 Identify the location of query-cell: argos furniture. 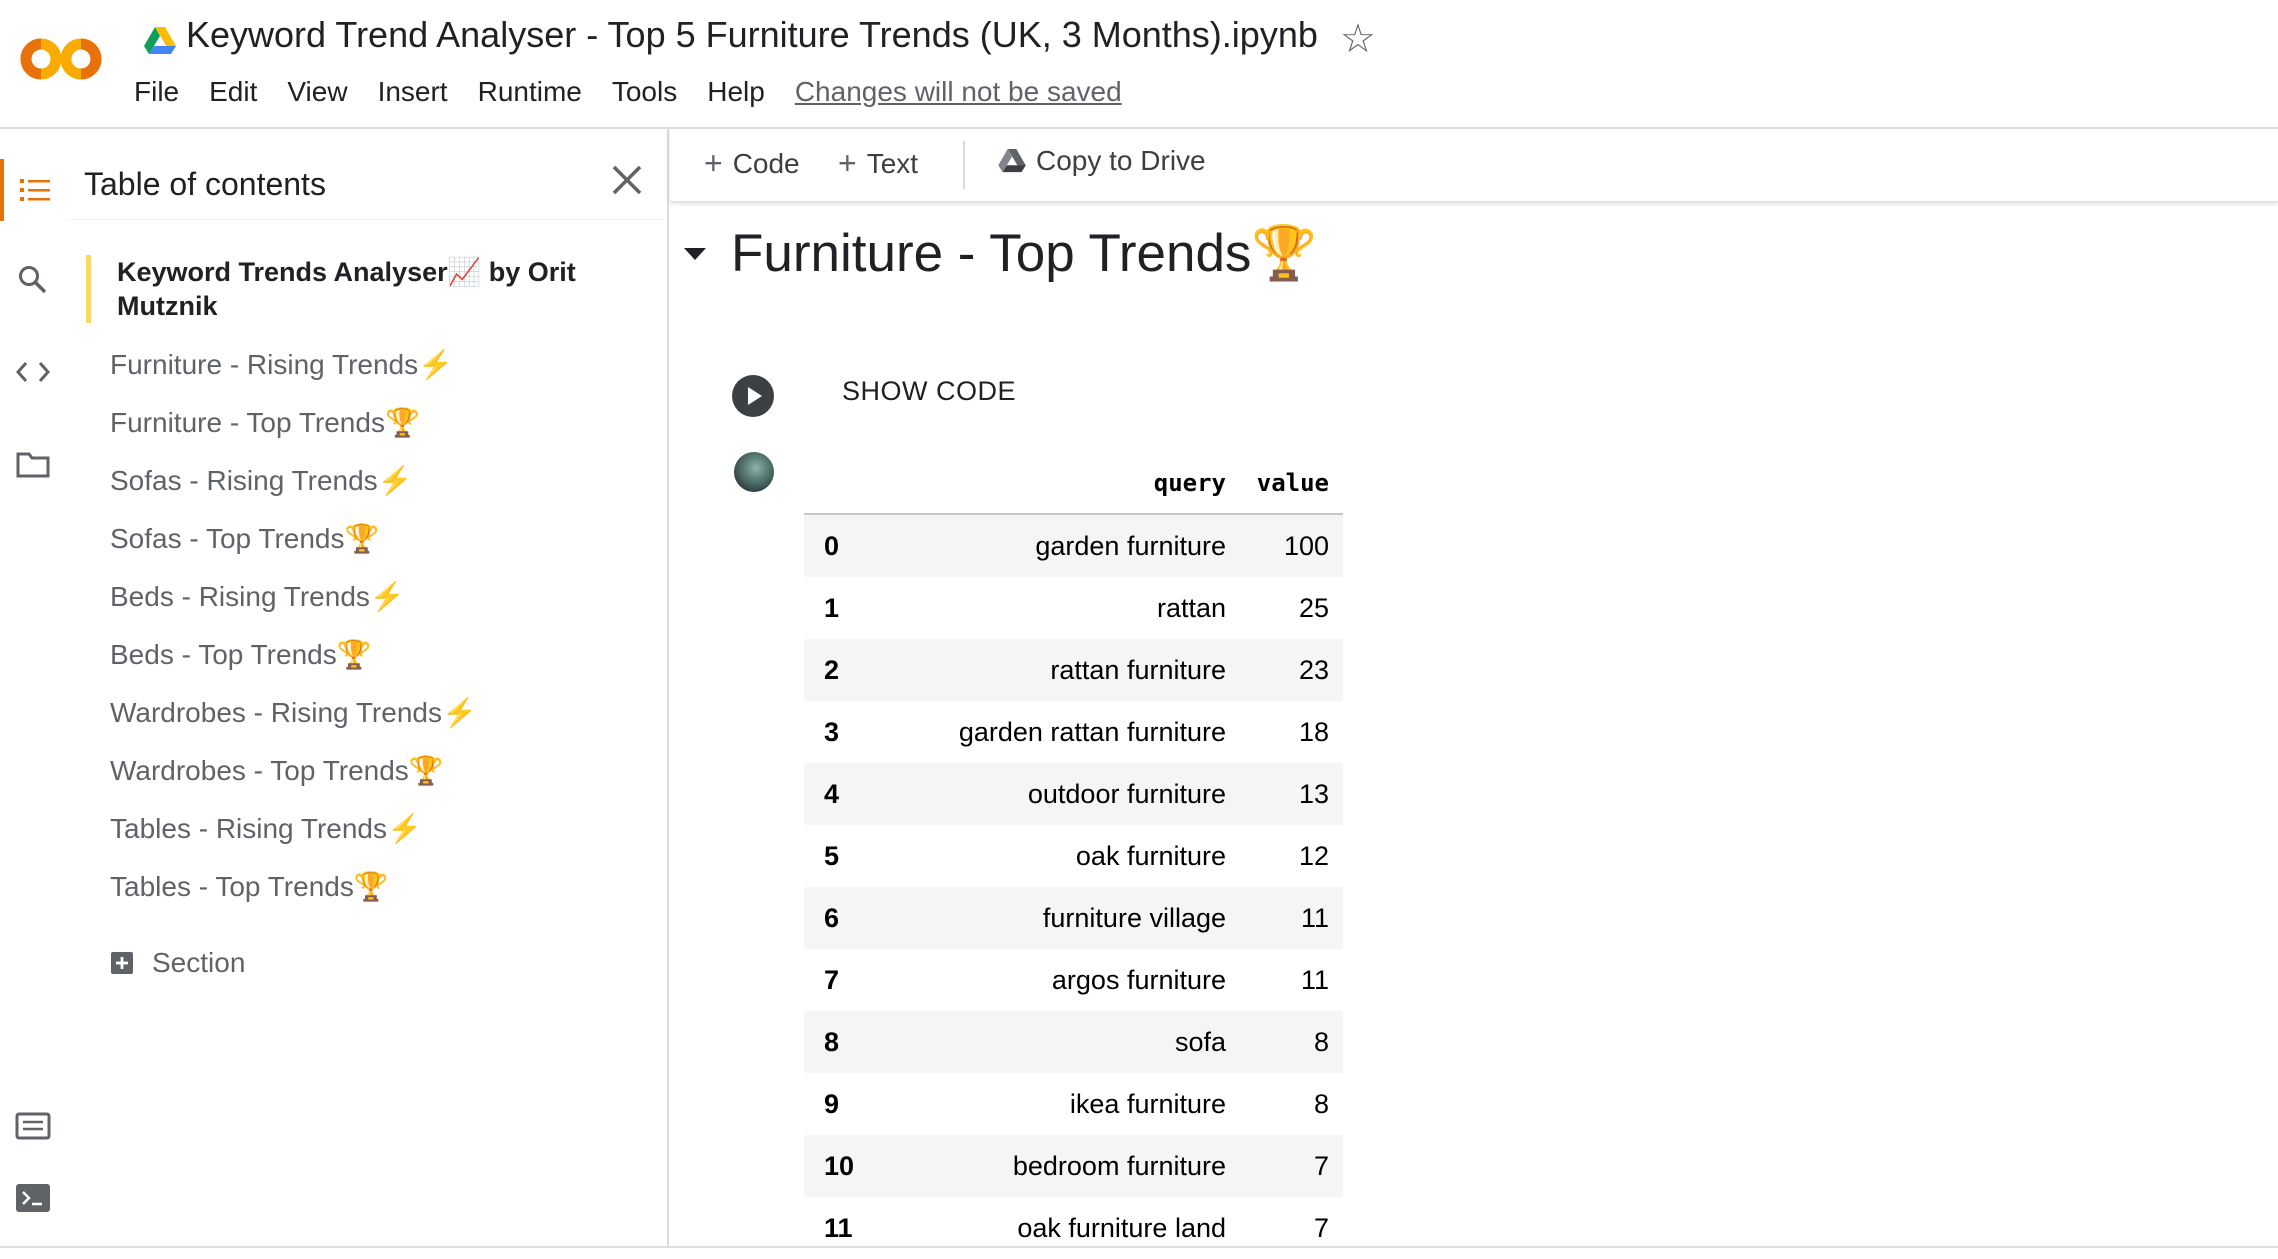
(1138, 979).